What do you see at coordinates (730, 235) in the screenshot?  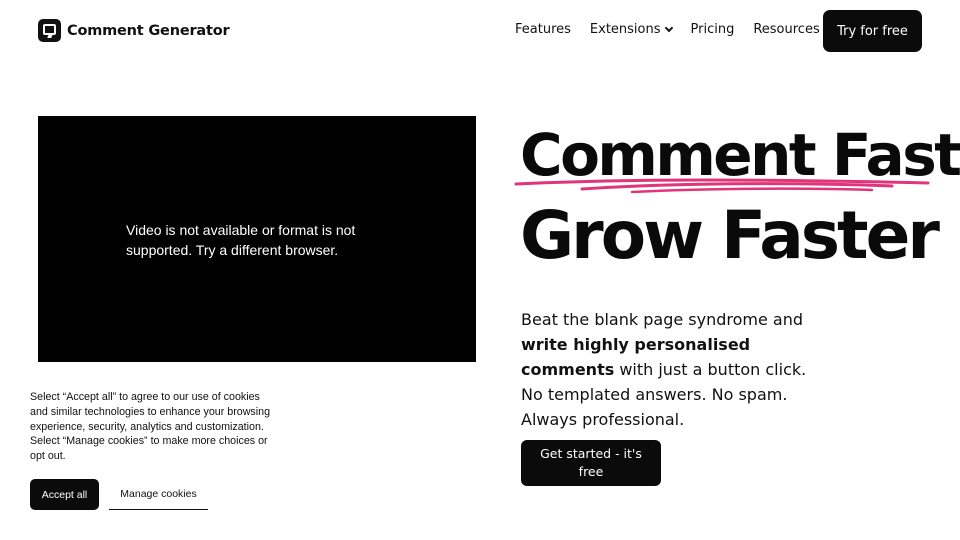 I see `headline-grow-faster: Grow Faster` at bounding box center [730, 235].